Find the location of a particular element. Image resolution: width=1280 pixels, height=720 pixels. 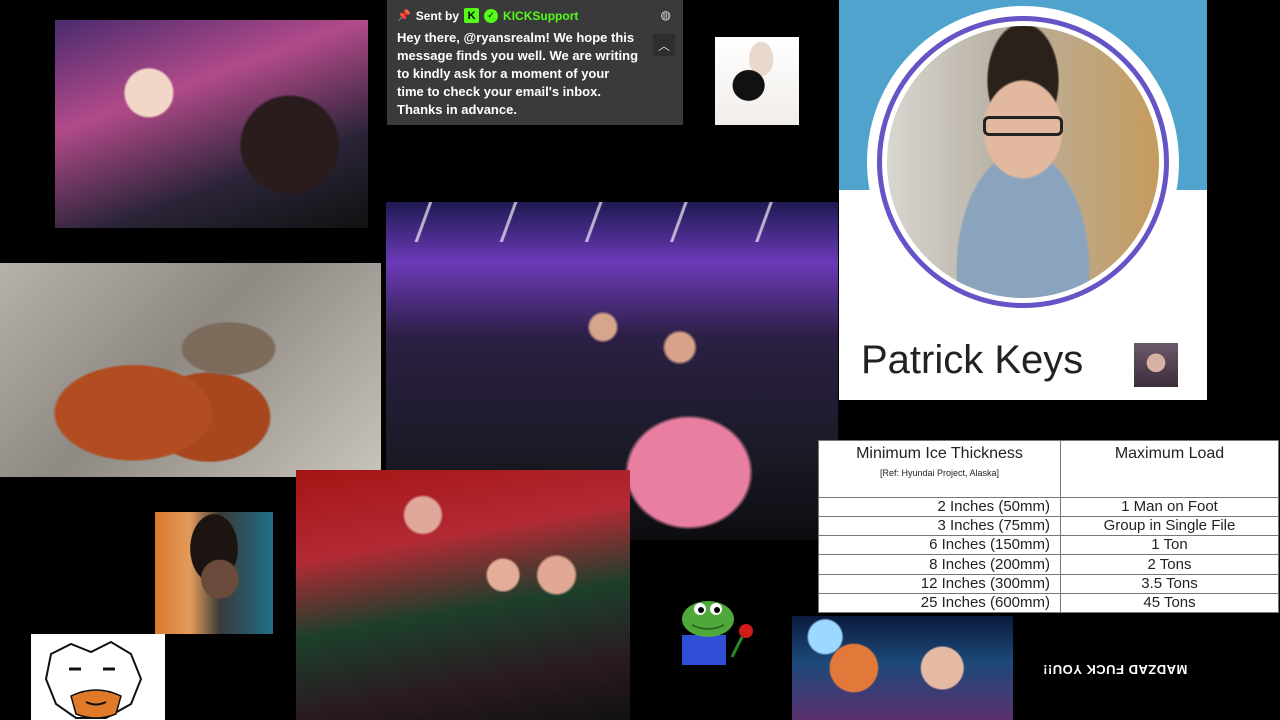

avatar-frame is located at coordinates (1023, 162).